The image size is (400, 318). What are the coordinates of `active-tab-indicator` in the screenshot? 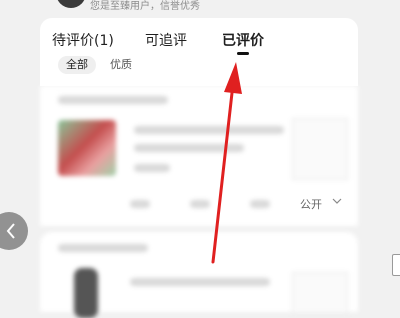 It's located at (243, 53).